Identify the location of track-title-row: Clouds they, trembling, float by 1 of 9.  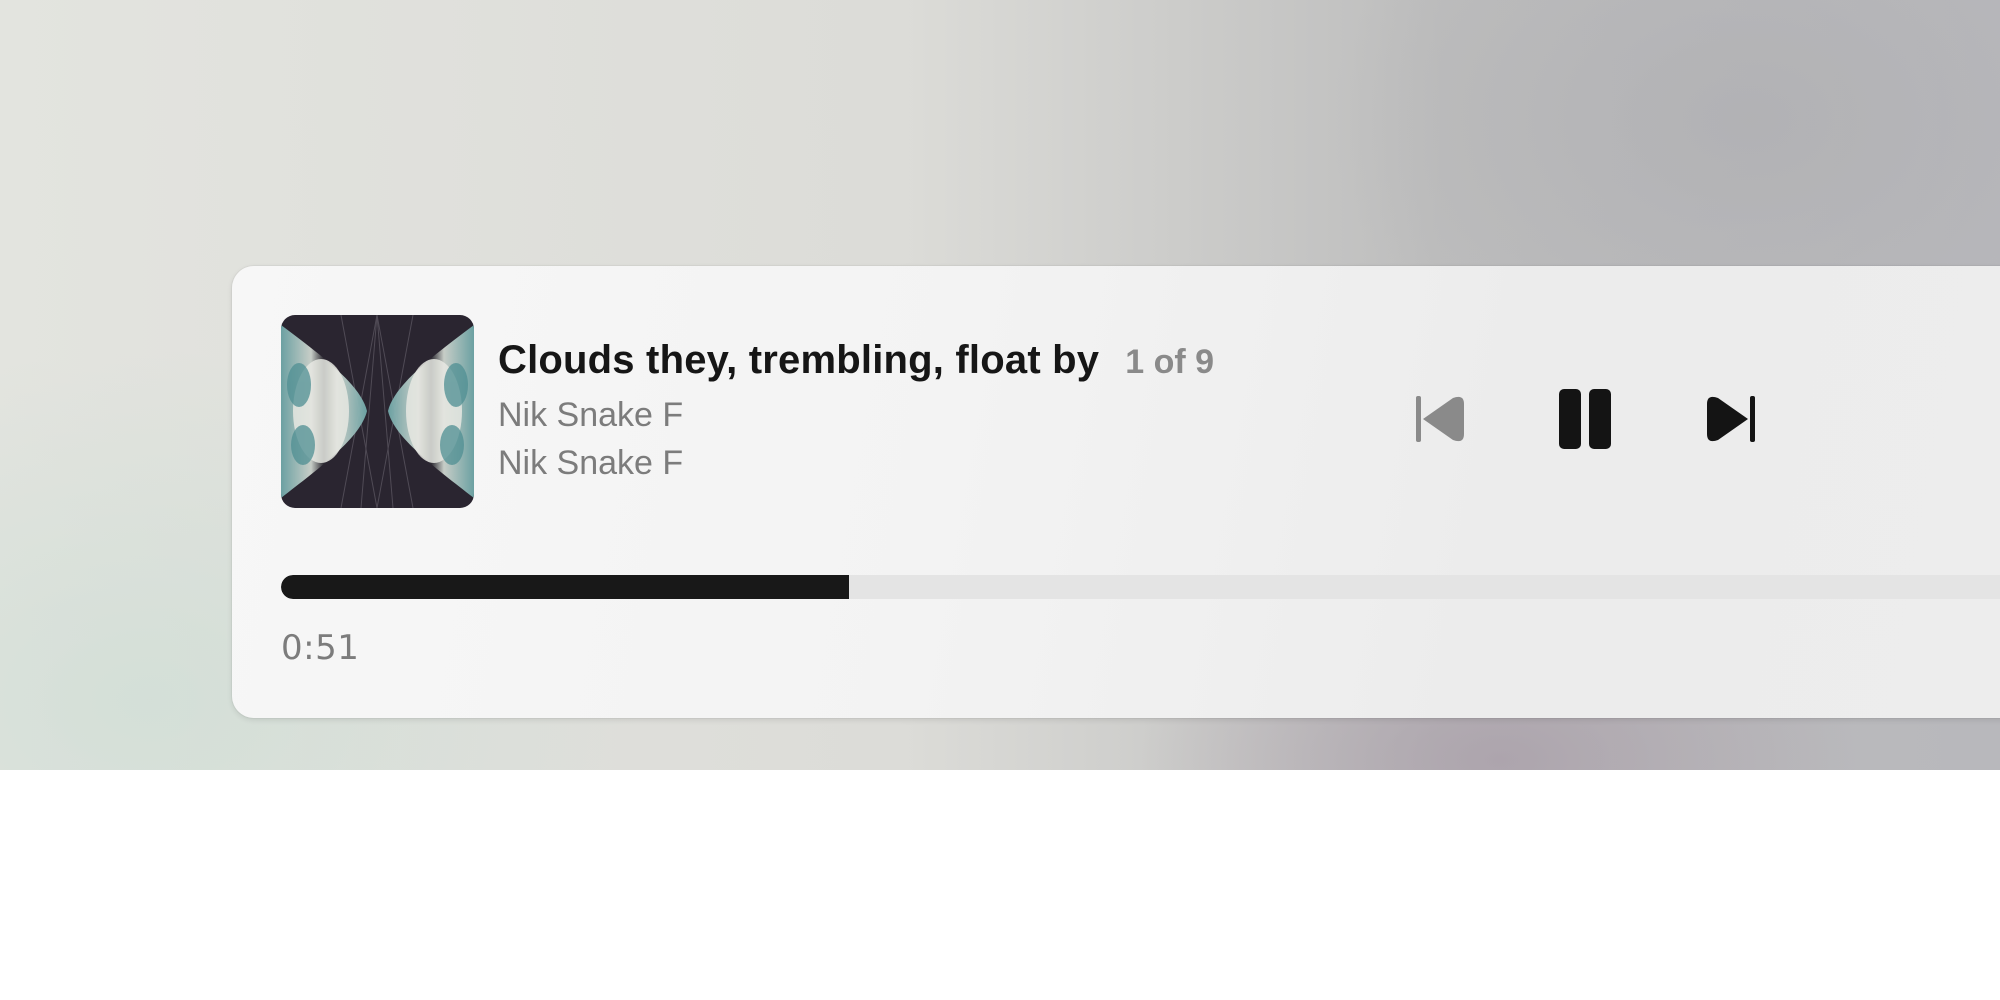
(856, 360).